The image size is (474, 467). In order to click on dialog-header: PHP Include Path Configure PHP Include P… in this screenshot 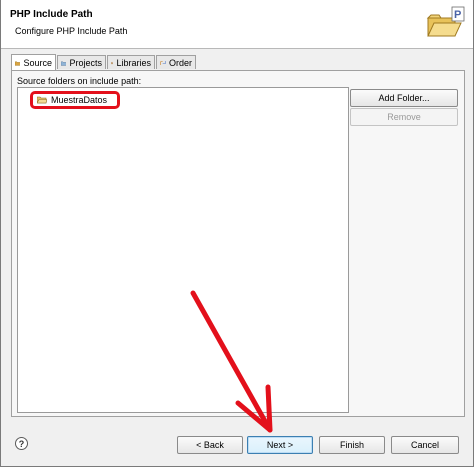, I will do `click(237, 24)`.